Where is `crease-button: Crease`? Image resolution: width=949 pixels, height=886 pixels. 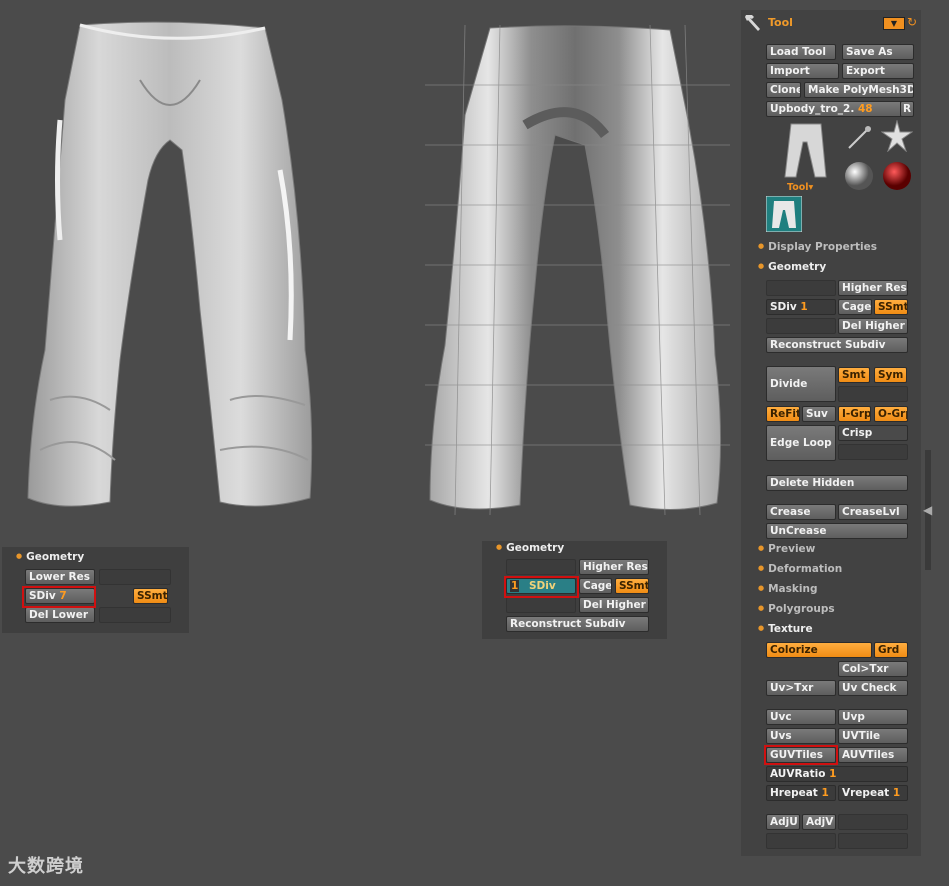
crease-button: Crease is located at coordinates (801, 512).